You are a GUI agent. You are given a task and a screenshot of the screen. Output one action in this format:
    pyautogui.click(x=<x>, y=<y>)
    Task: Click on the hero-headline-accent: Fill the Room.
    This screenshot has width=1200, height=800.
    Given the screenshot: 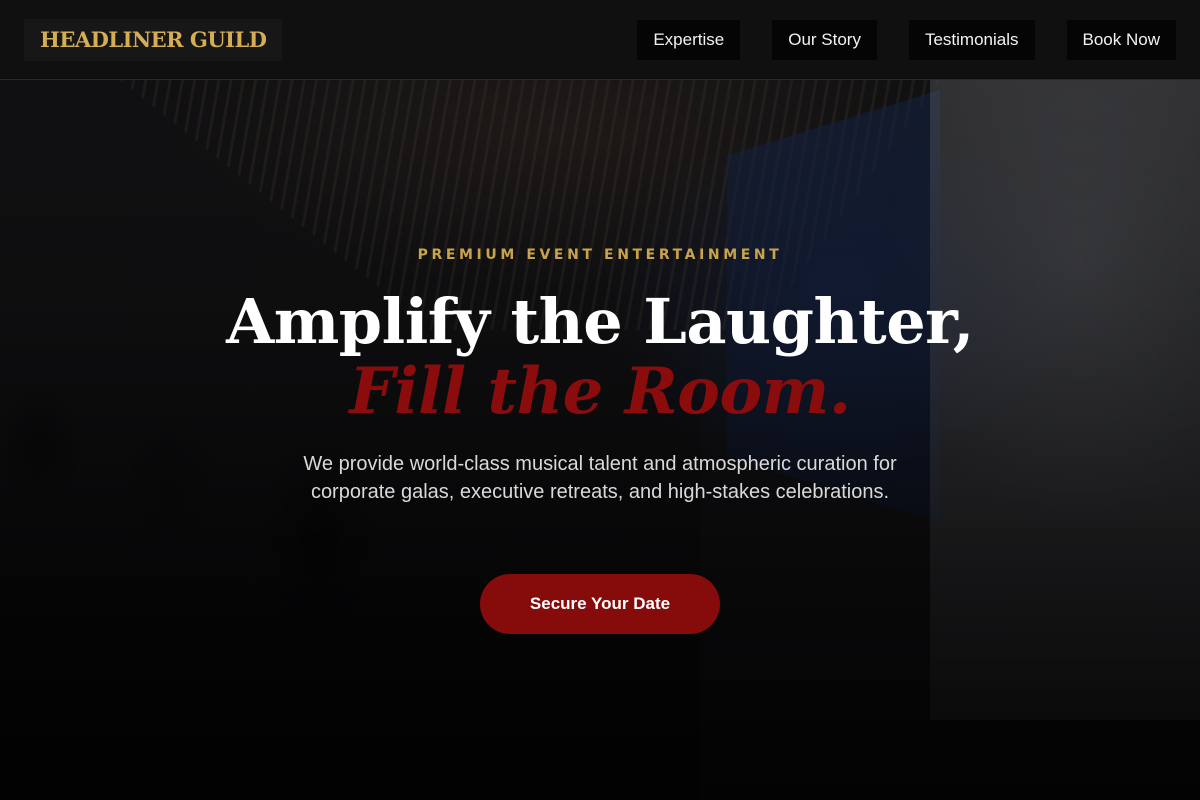 What is the action you would take?
    pyautogui.click(x=600, y=391)
    